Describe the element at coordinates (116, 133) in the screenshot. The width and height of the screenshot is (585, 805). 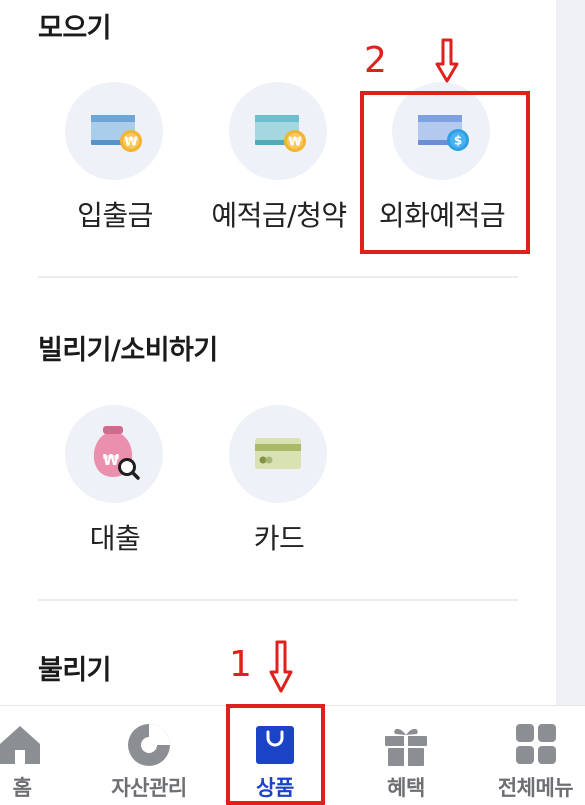
I see `bank-card-won-icon: ₩` at that location.